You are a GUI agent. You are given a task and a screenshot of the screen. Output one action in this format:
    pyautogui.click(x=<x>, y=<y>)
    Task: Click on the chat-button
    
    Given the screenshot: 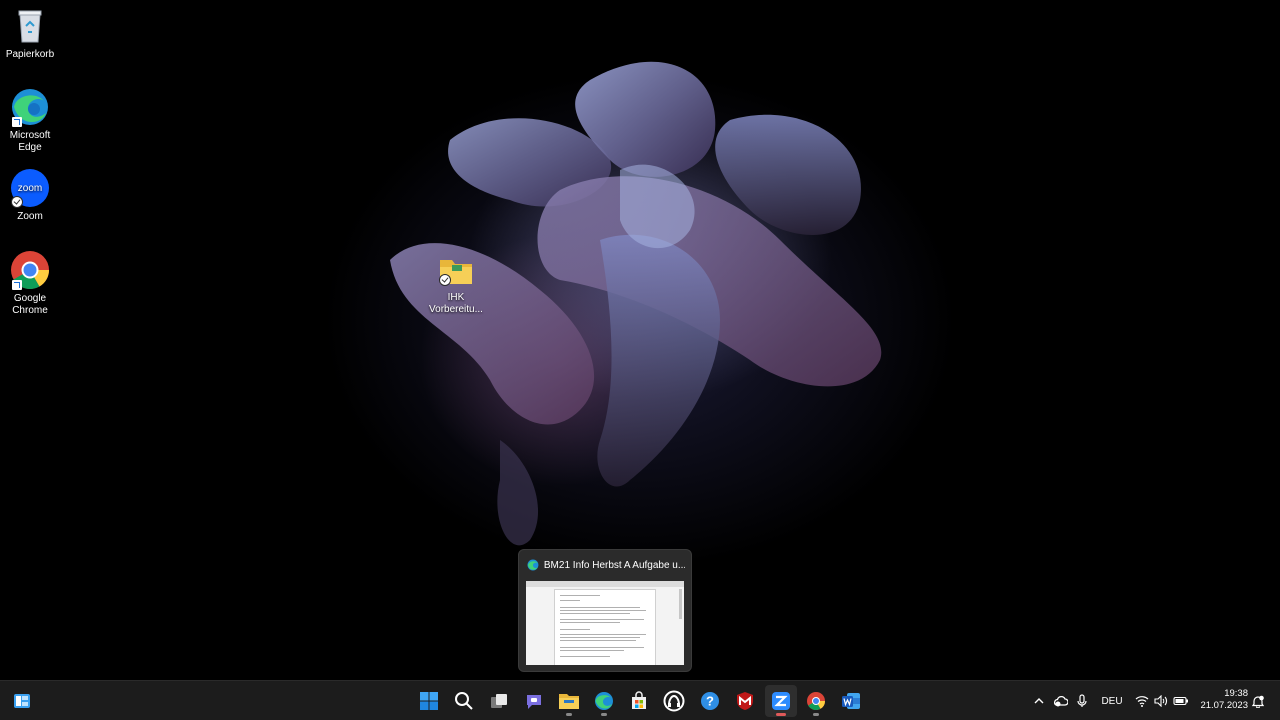 What is the action you would take?
    pyautogui.click(x=534, y=701)
    